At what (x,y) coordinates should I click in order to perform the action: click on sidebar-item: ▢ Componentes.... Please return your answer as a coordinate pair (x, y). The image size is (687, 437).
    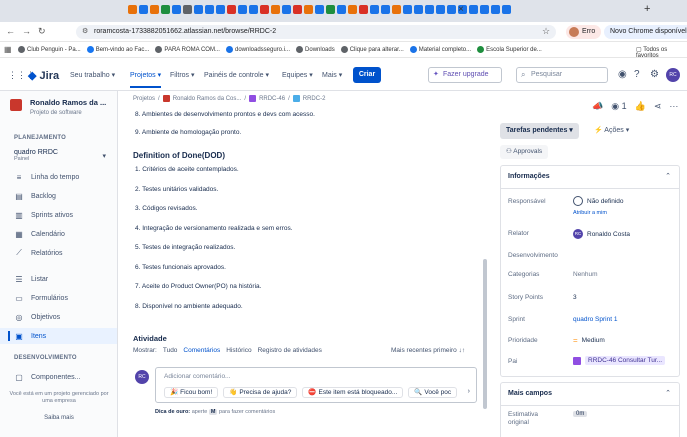
    Looking at the image, I should click on (64, 377).